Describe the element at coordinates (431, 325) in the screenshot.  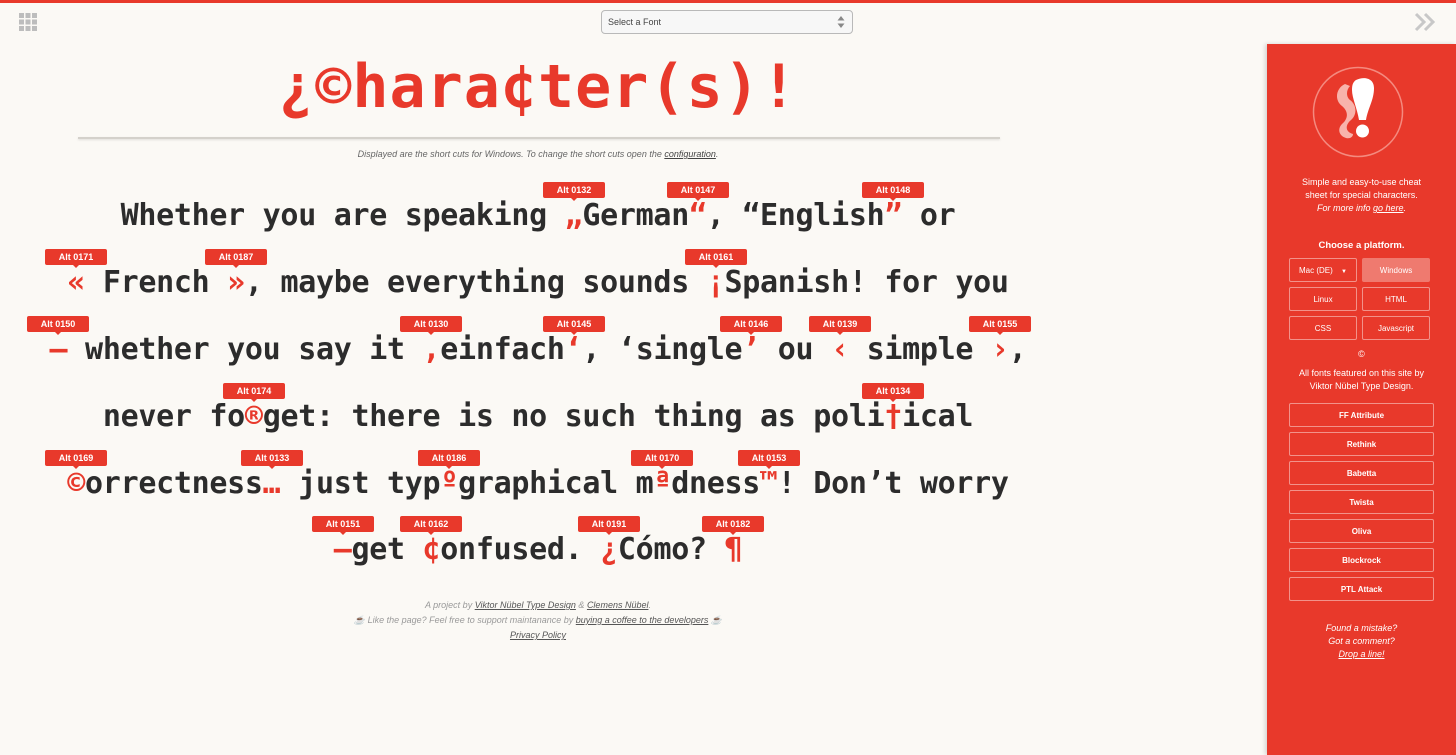
I see `shortcut-badge: Alt 0130` at that location.